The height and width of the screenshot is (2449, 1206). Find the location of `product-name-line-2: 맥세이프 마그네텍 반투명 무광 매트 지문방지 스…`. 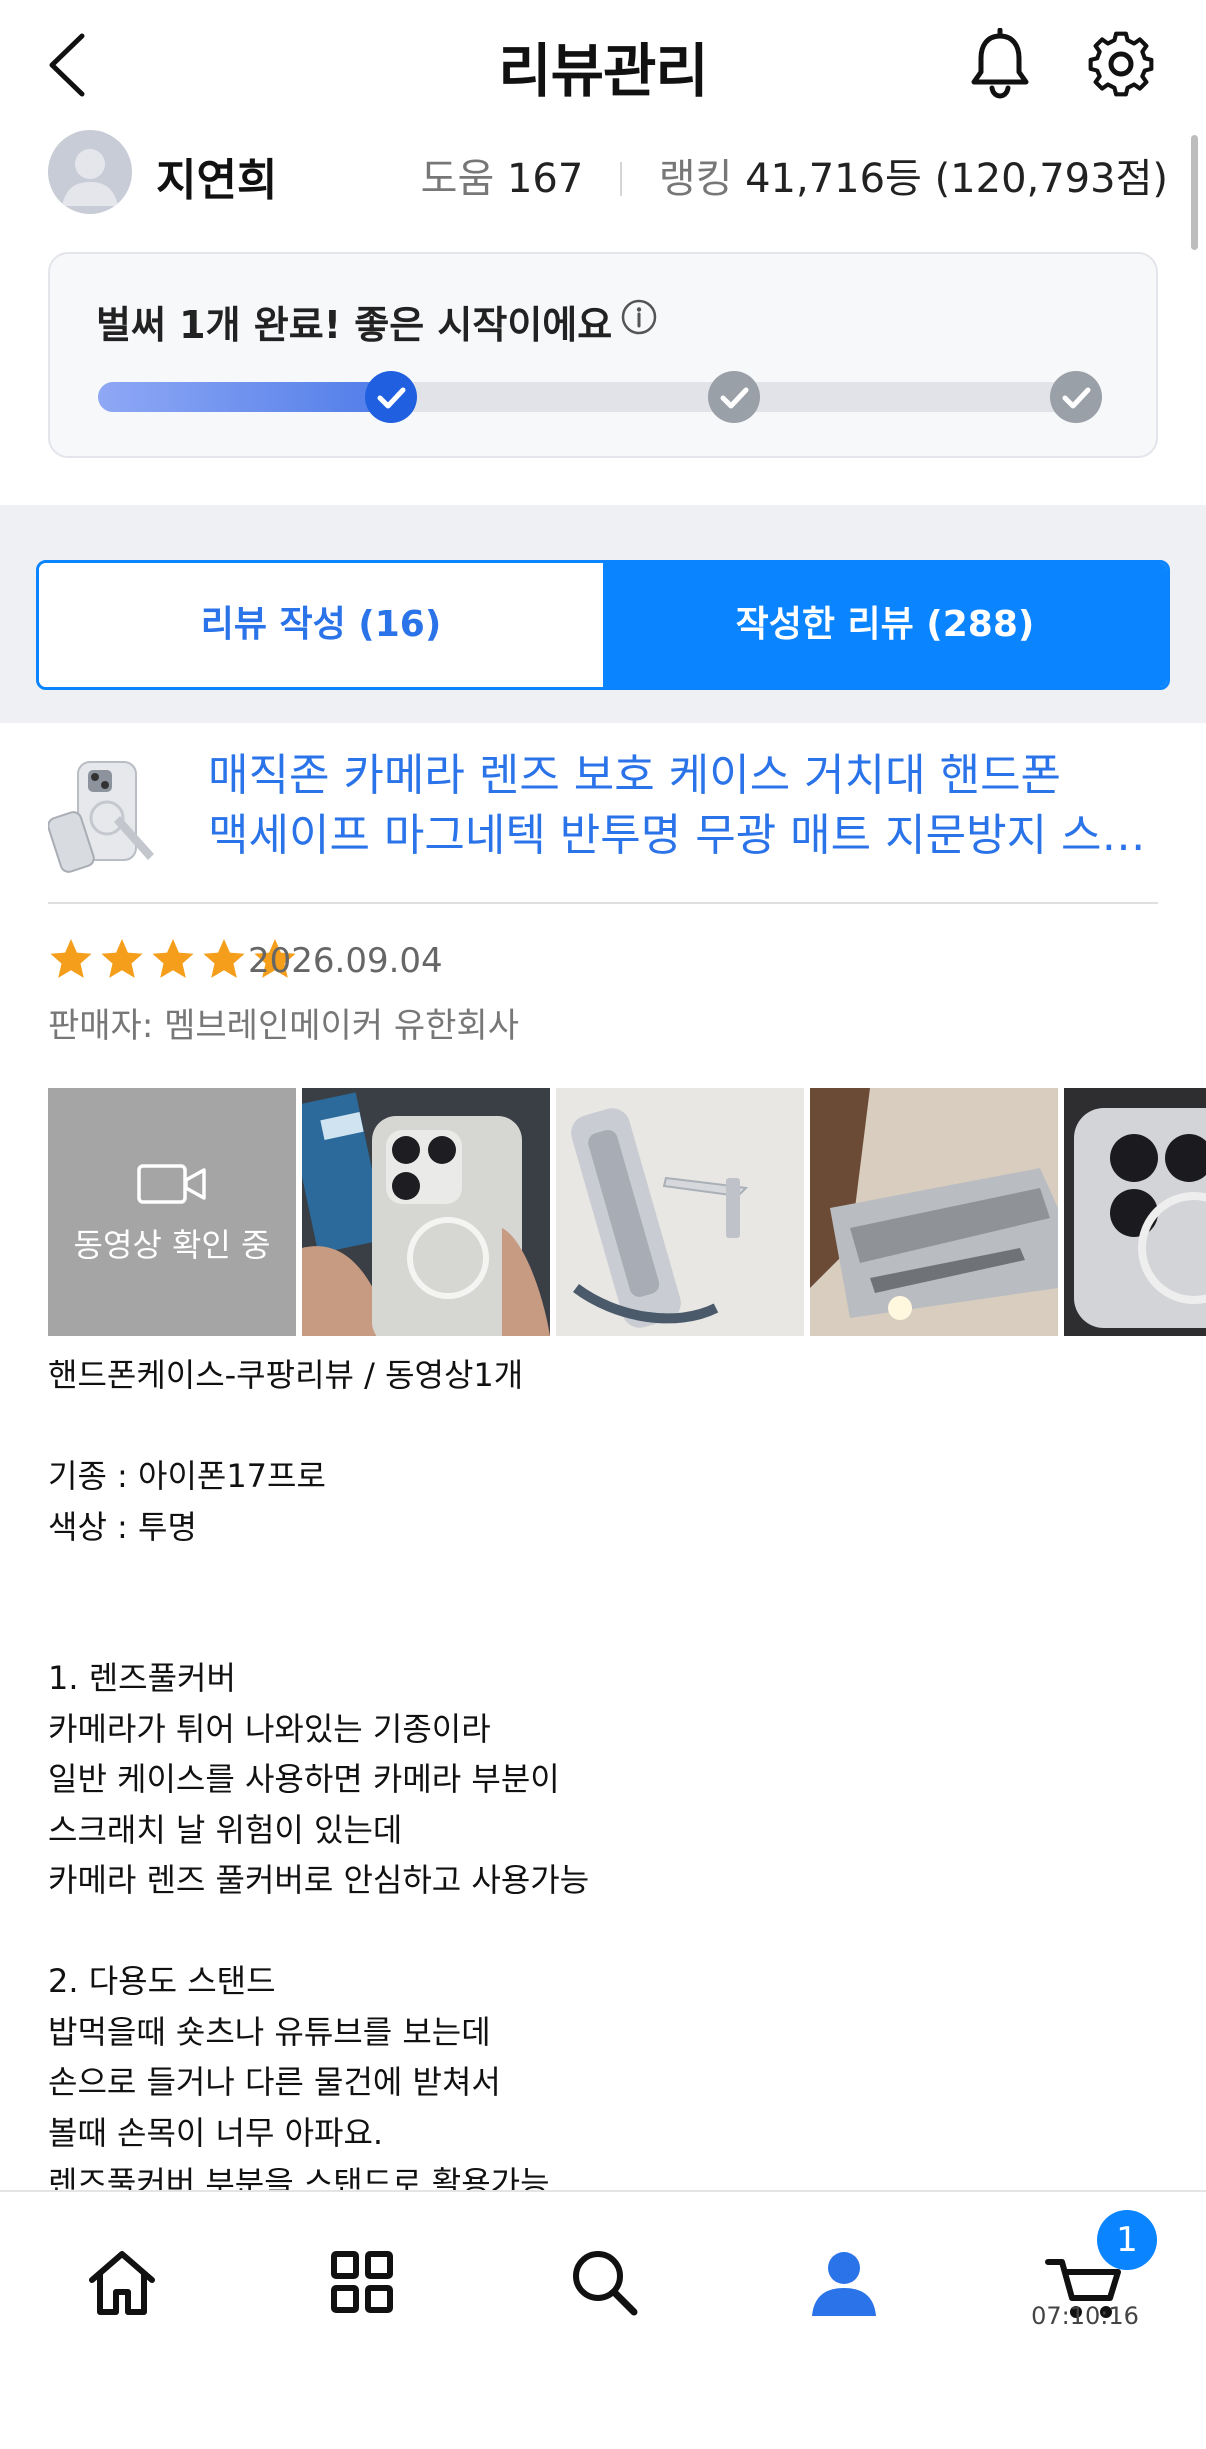

product-name-line-2: 맥세이프 마그네텍 반투명 무광 매트 지문방지 스… is located at coordinates (677, 835).